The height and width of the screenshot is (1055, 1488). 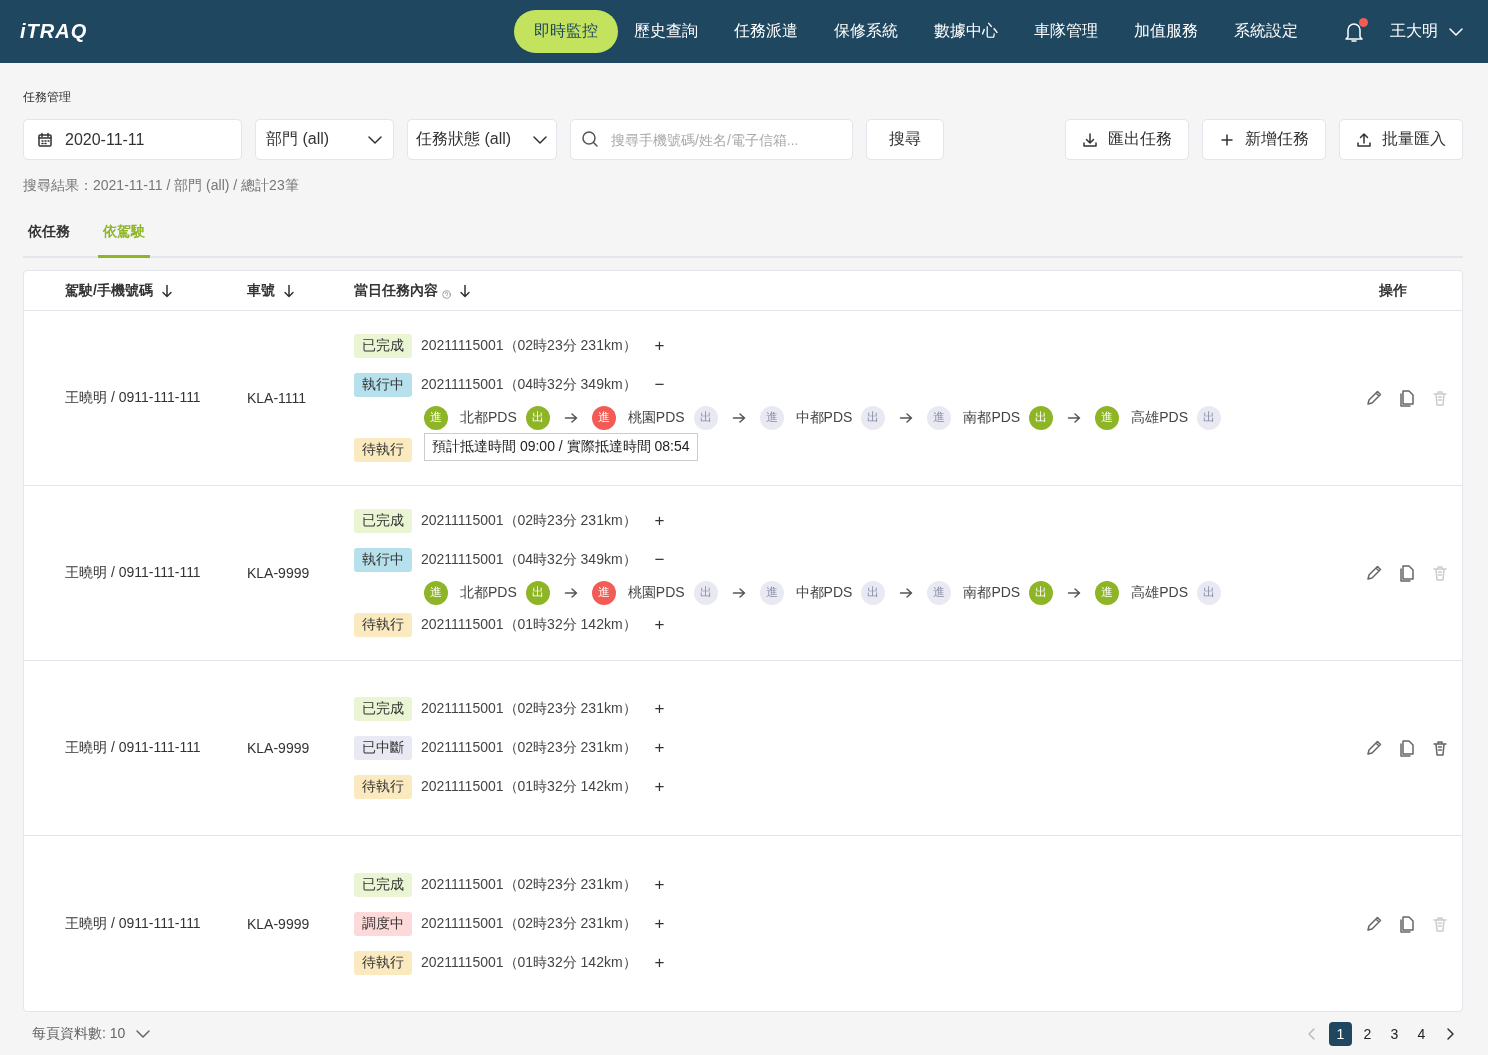 What do you see at coordinates (47, 97) in the screenshot?
I see `page-title: 任務管理` at bounding box center [47, 97].